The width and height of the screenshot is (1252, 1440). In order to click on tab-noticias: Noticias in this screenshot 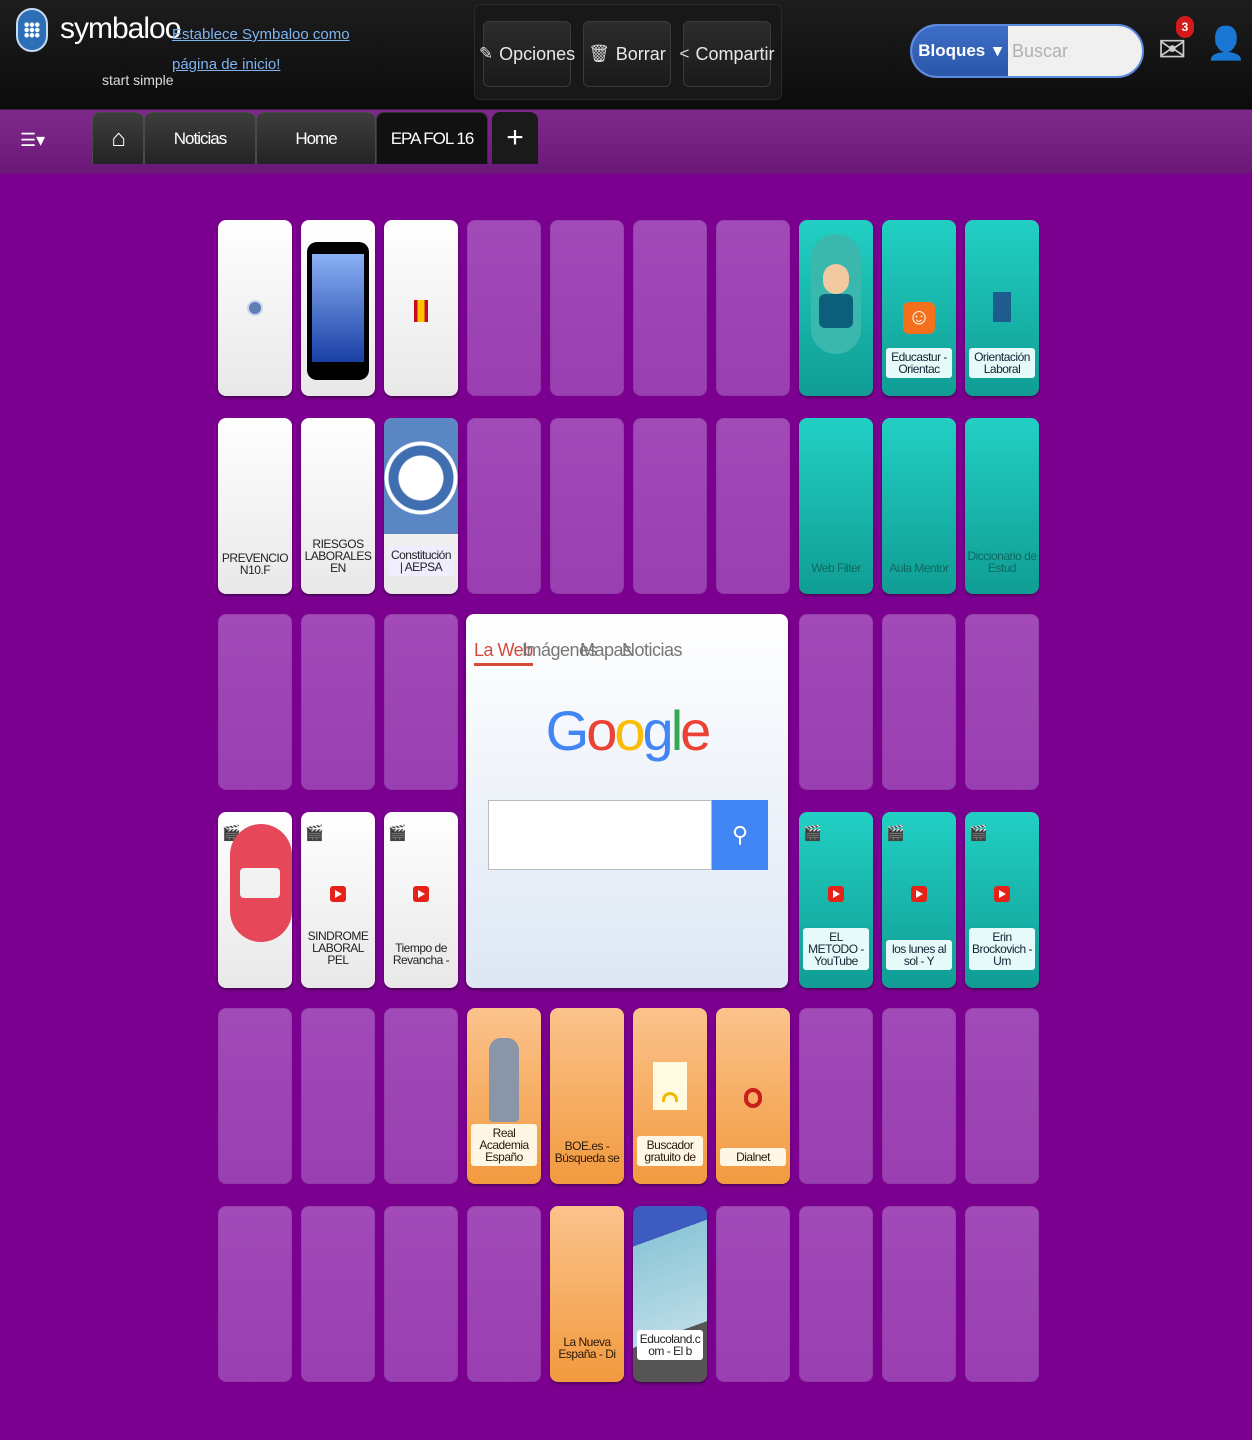, I will do `click(200, 138)`.